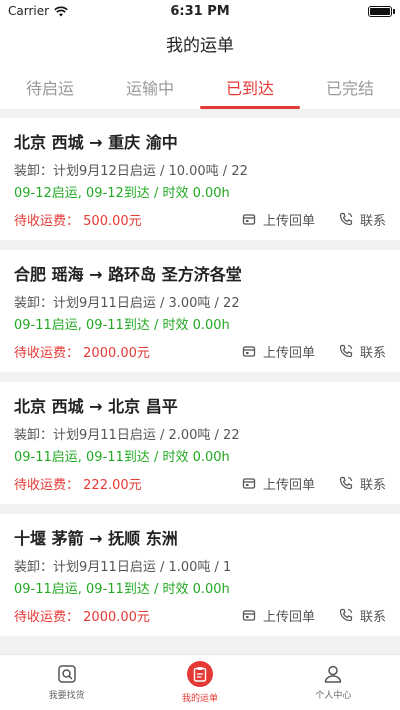  I want to click on freight-fee: 待收运费： 500.00元, so click(78, 219).